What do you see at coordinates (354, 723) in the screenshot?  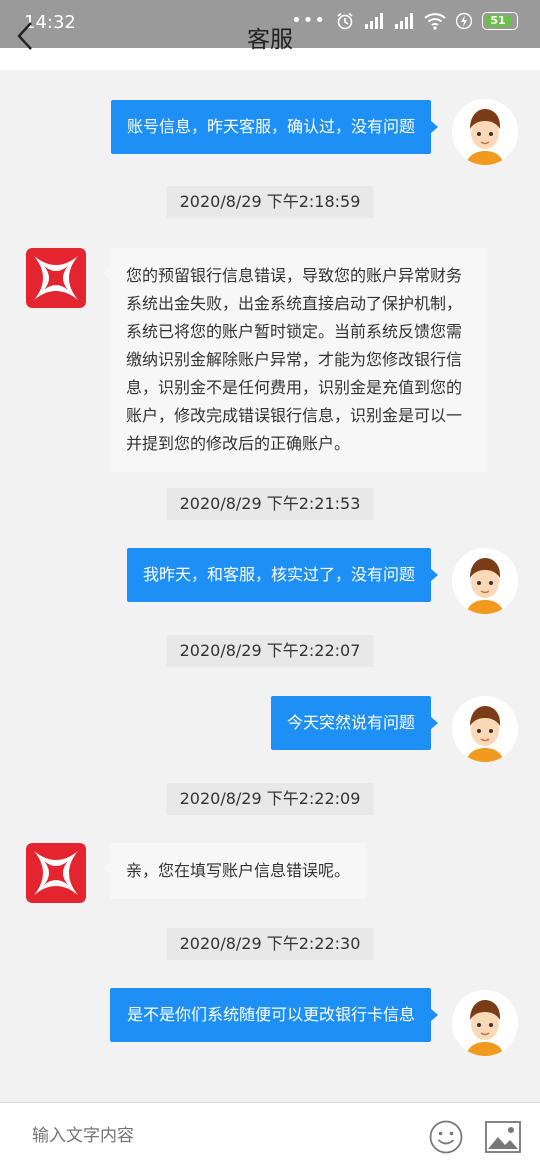 I see `message-bubble-outgoing: 今天突然说有问题` at bounding box center [354, 723].